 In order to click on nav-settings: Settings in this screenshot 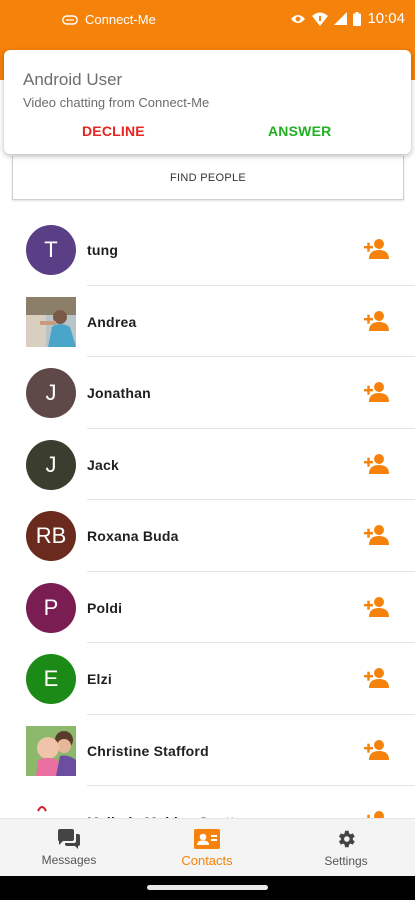, I will do `click(346, 848)`.